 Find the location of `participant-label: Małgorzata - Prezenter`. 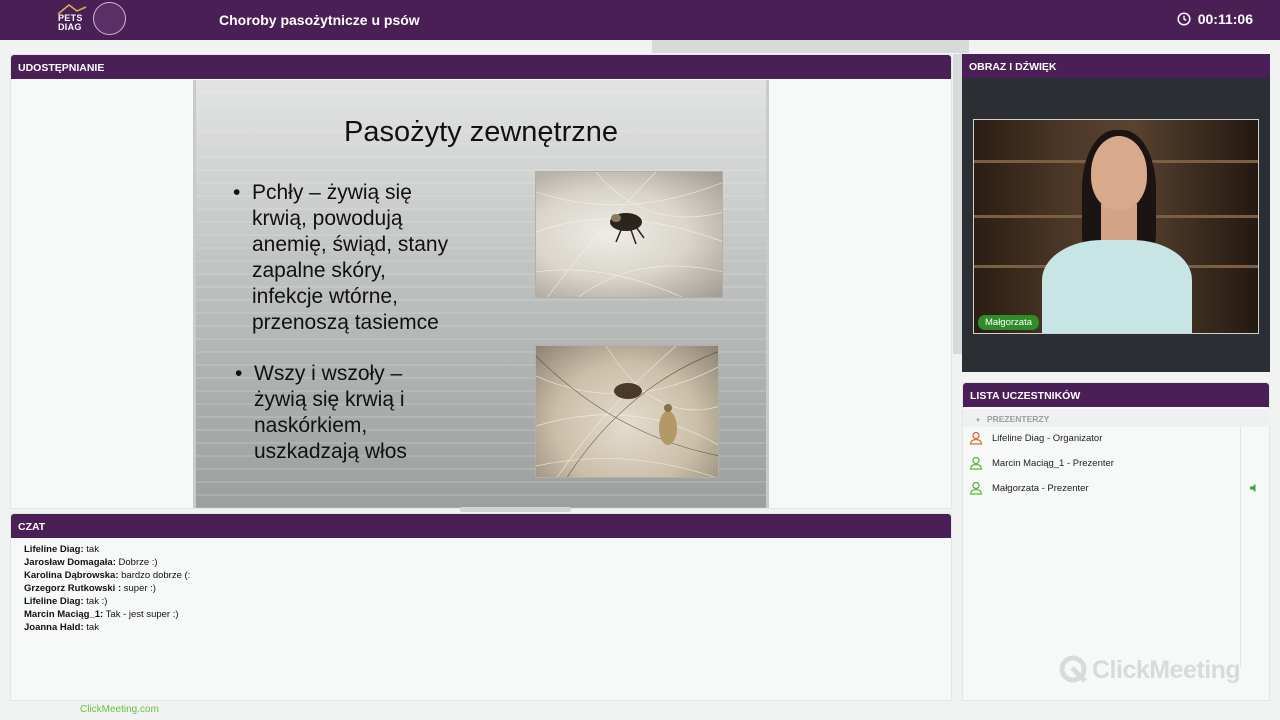

participant-label: Małgorzata - Prezenter is located at coordinates (1040, 488).